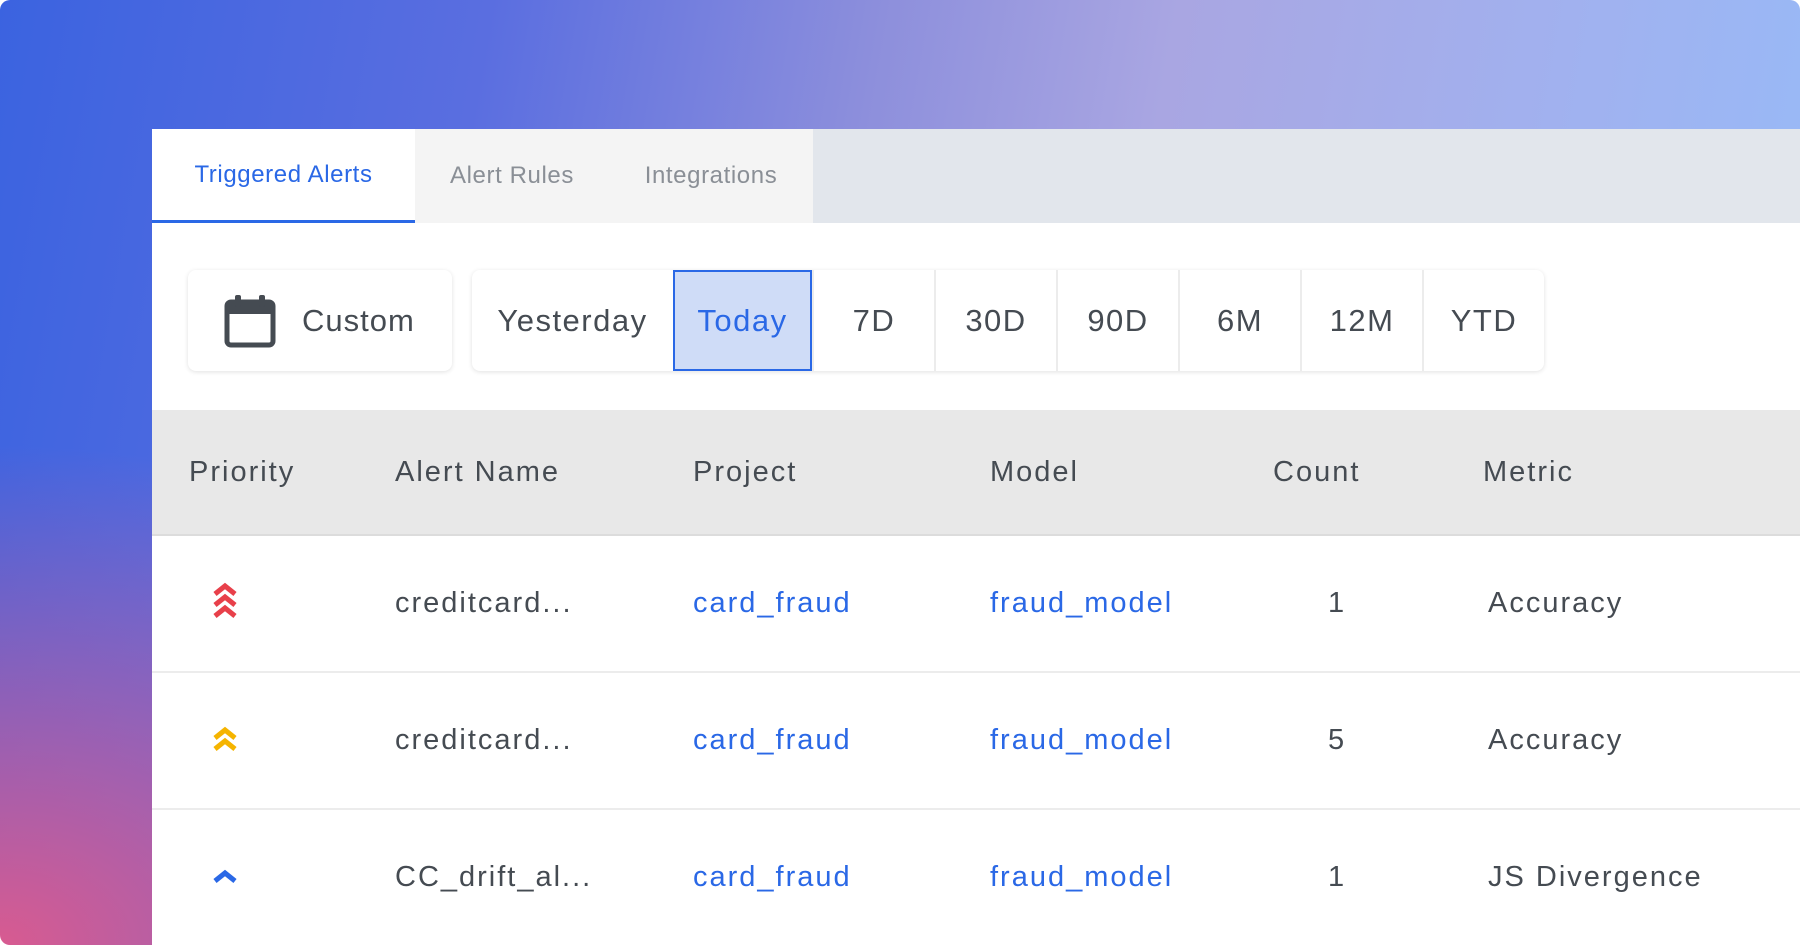  Describe the element at coordinates (512, 176) in the screenshot. I see `tab-alert-rules: Alert Rules` at that location.